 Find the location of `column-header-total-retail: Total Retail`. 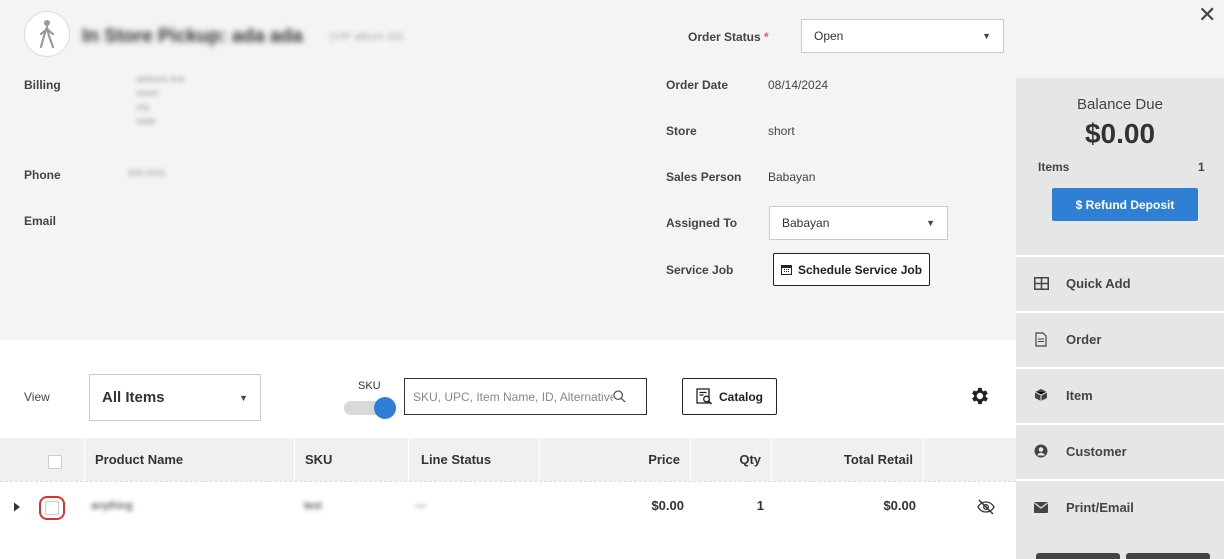

column-header-total-retail: Total Retail is located at coordinates (842, 459).